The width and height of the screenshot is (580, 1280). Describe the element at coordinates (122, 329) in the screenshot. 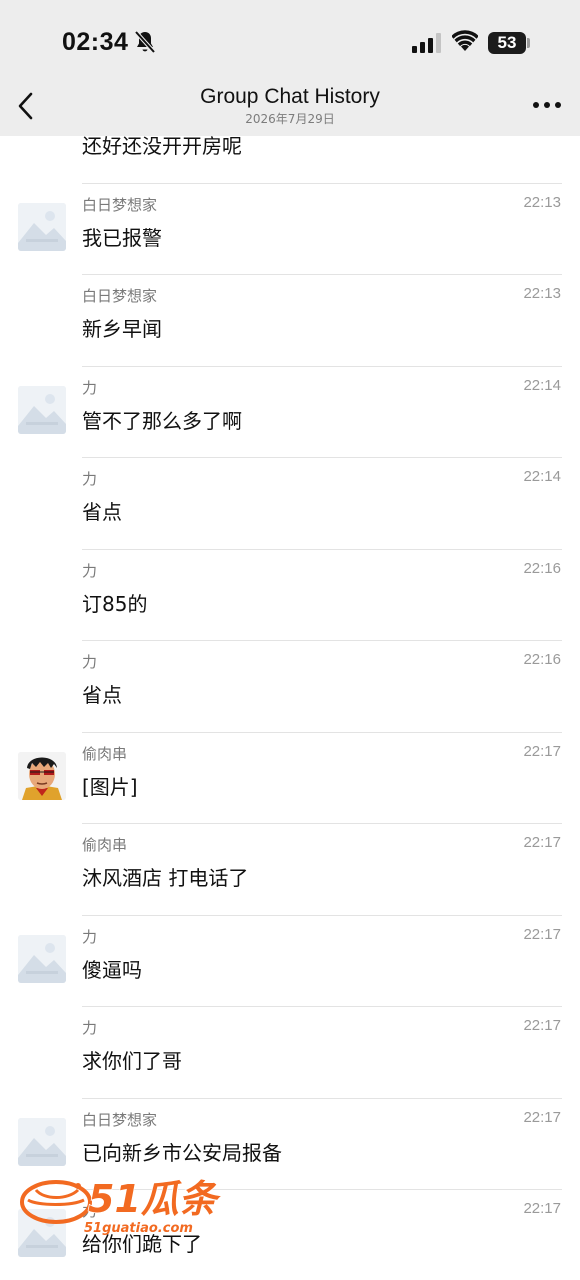

I see `message-text: 新乡早闻` at that location.